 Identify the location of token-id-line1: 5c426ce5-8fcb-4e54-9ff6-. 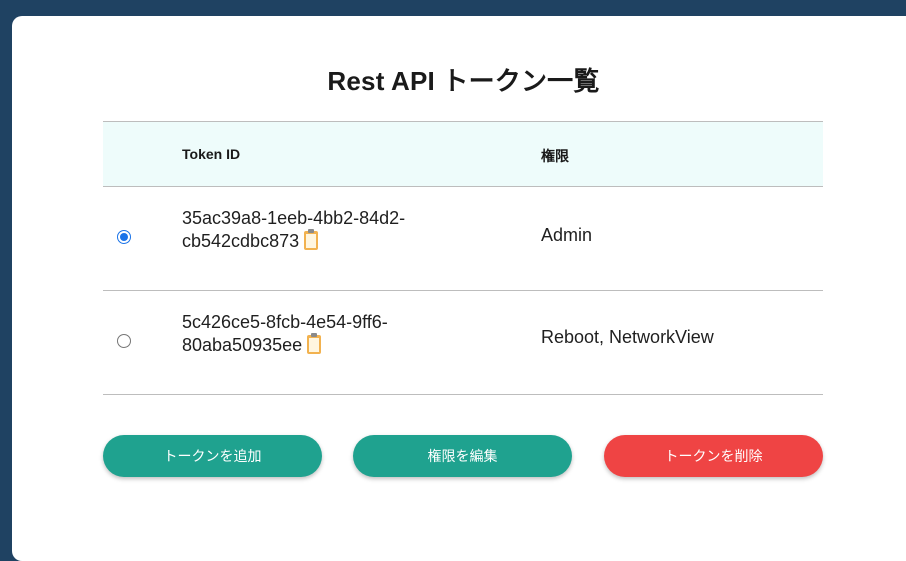
(285, 322).